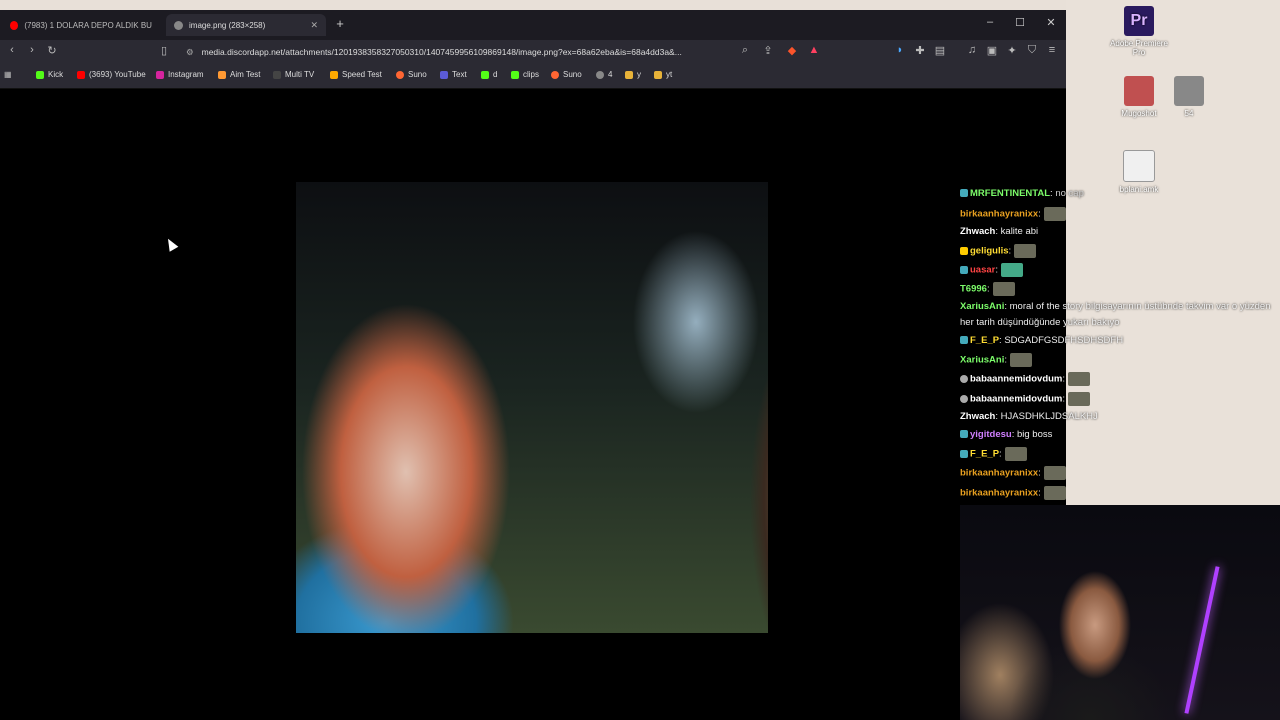 The image size is (1280, 720). What do you see at coordinates (1120, 612) in the screenshot?
I see `webcam-overlay` at bounding box center [1120, 612].